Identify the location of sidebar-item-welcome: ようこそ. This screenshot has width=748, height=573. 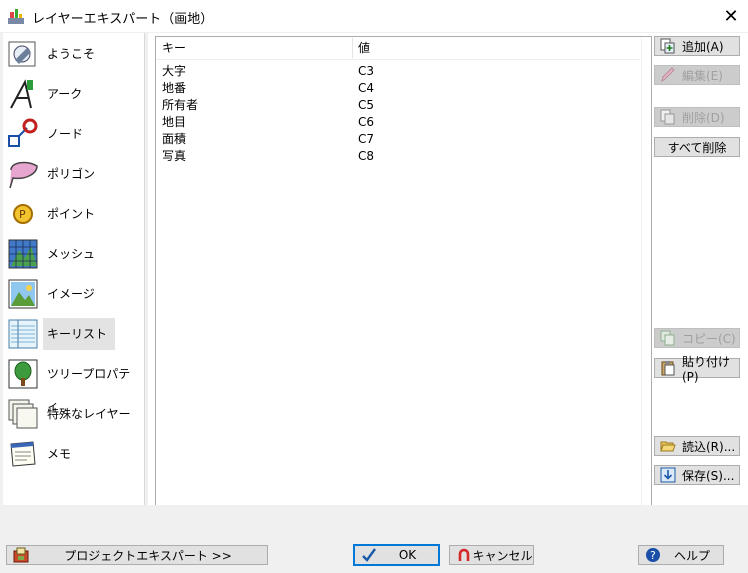
(74, 54).